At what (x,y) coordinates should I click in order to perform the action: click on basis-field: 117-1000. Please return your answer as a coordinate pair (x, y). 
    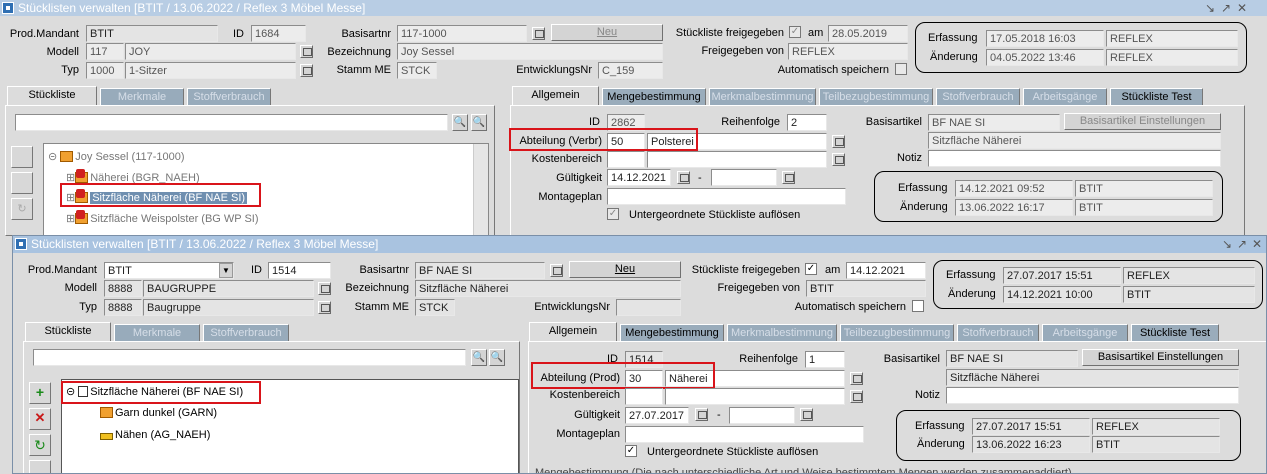
    Looking at the image, I should click on (462, 33).